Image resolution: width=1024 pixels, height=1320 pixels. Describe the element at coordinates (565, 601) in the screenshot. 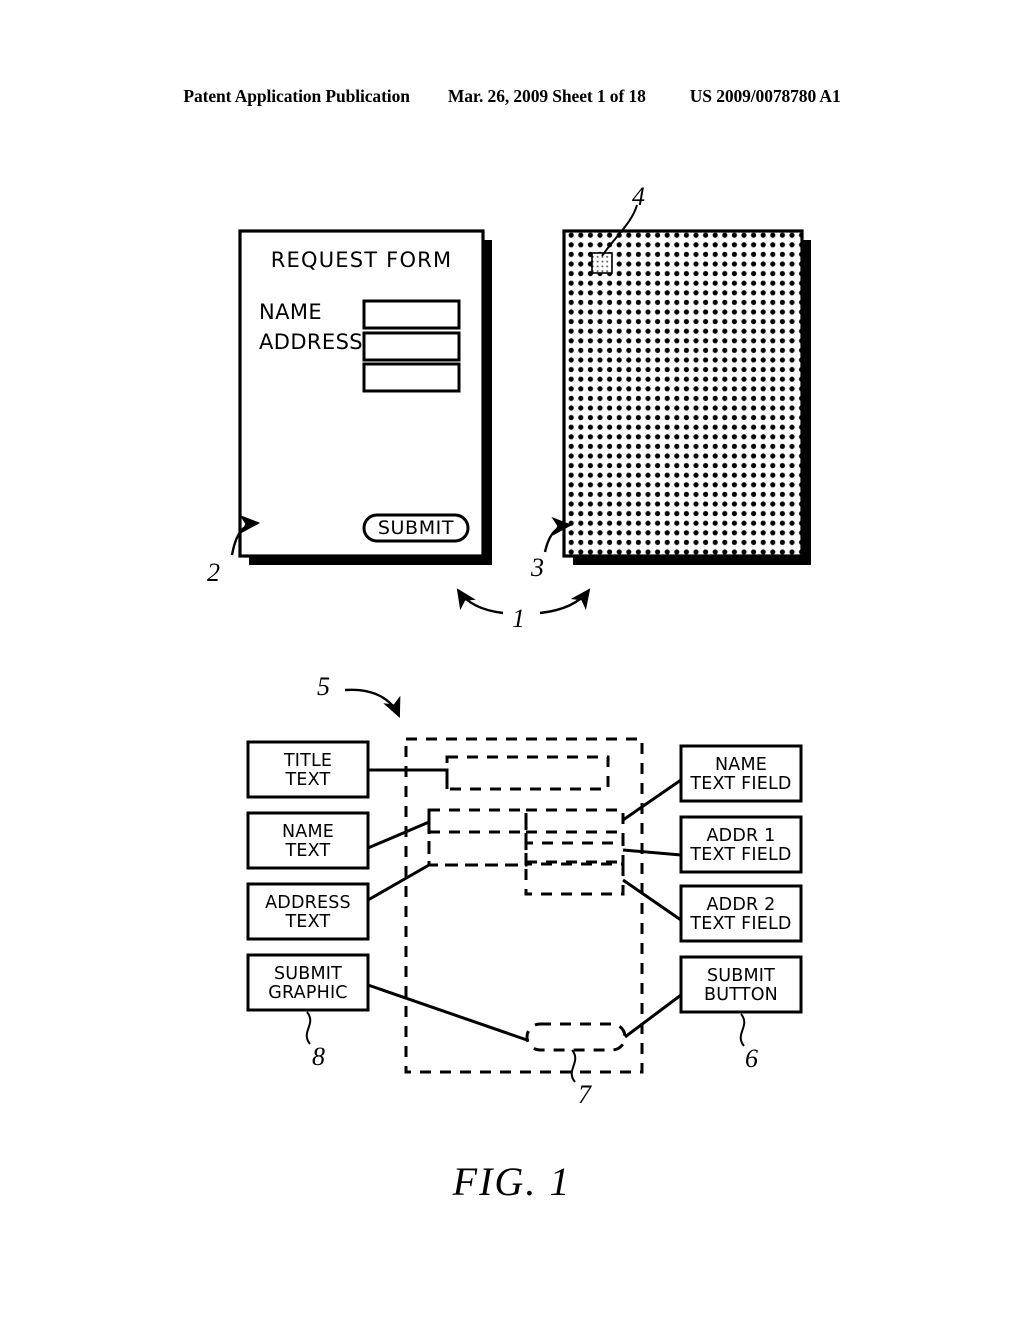

I see `leader-line-1-right` at that location.